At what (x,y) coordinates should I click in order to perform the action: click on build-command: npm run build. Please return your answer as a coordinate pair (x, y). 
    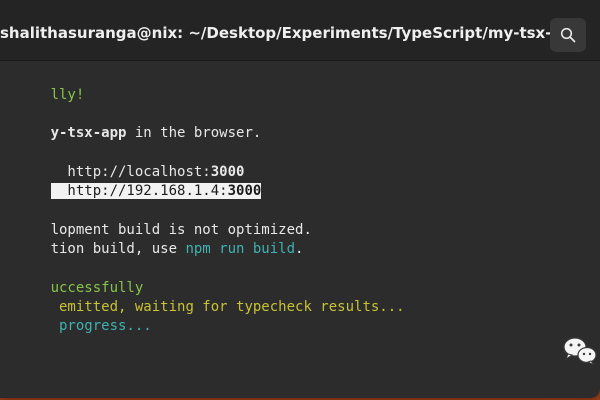
    Looking at the image, I should click on (240, 248).